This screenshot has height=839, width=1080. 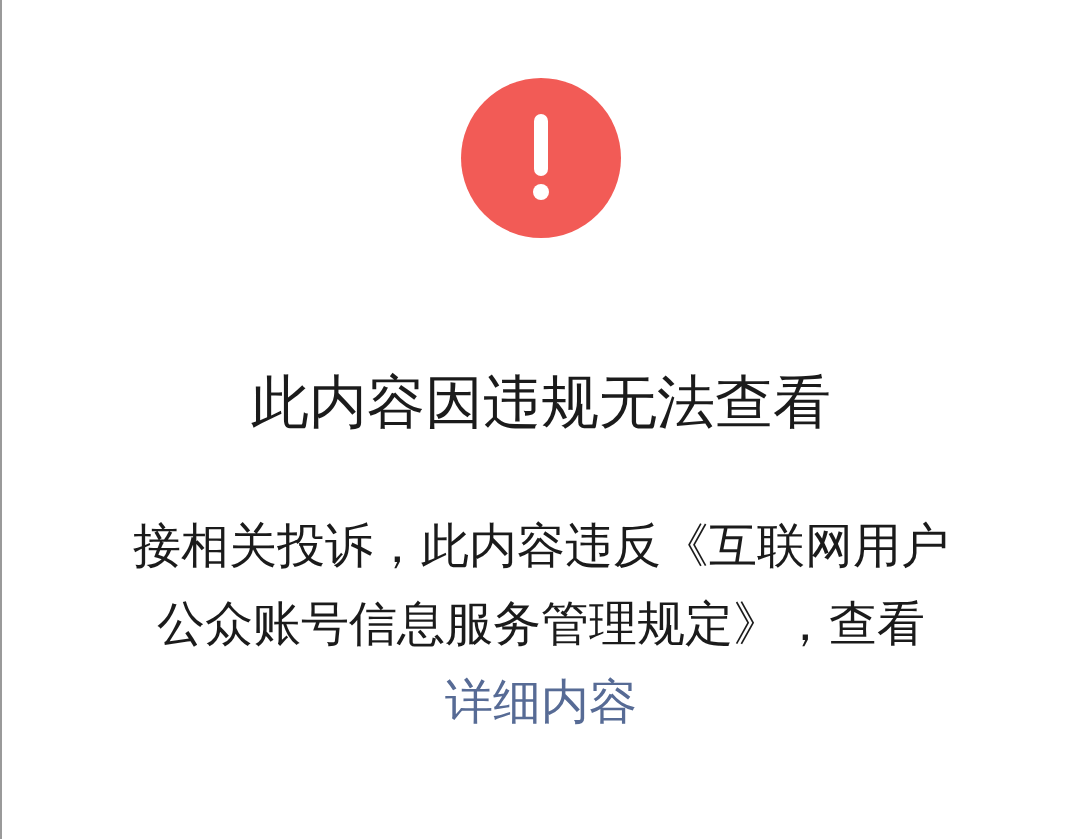 What do you see at coordinates (541, 403) in the screenshot?
I see `notice-title: 此内容因违规无法查看` at bounding box center [541, 403].